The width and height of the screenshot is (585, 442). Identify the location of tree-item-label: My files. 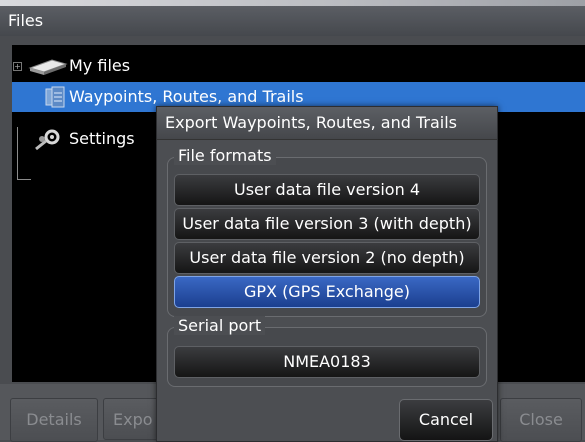
(100, 65).